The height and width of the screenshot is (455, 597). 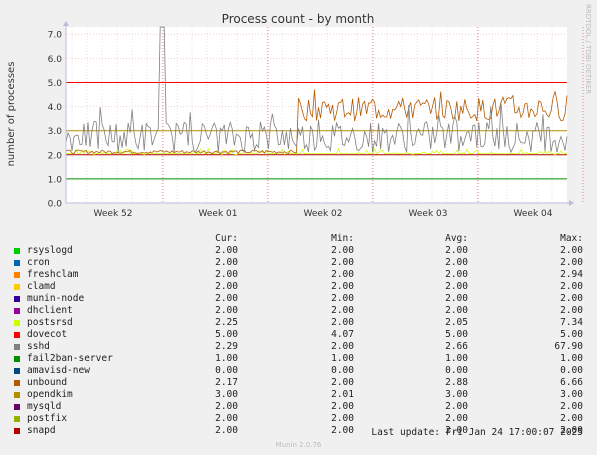 I want to click on legend-series-name: dhclient, so click(x=50, y=310).